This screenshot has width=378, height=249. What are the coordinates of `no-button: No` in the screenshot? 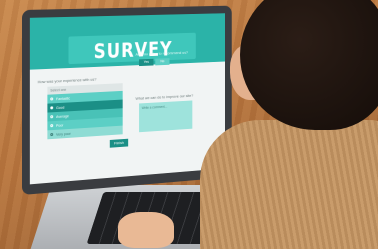 It's located at (162, 62).